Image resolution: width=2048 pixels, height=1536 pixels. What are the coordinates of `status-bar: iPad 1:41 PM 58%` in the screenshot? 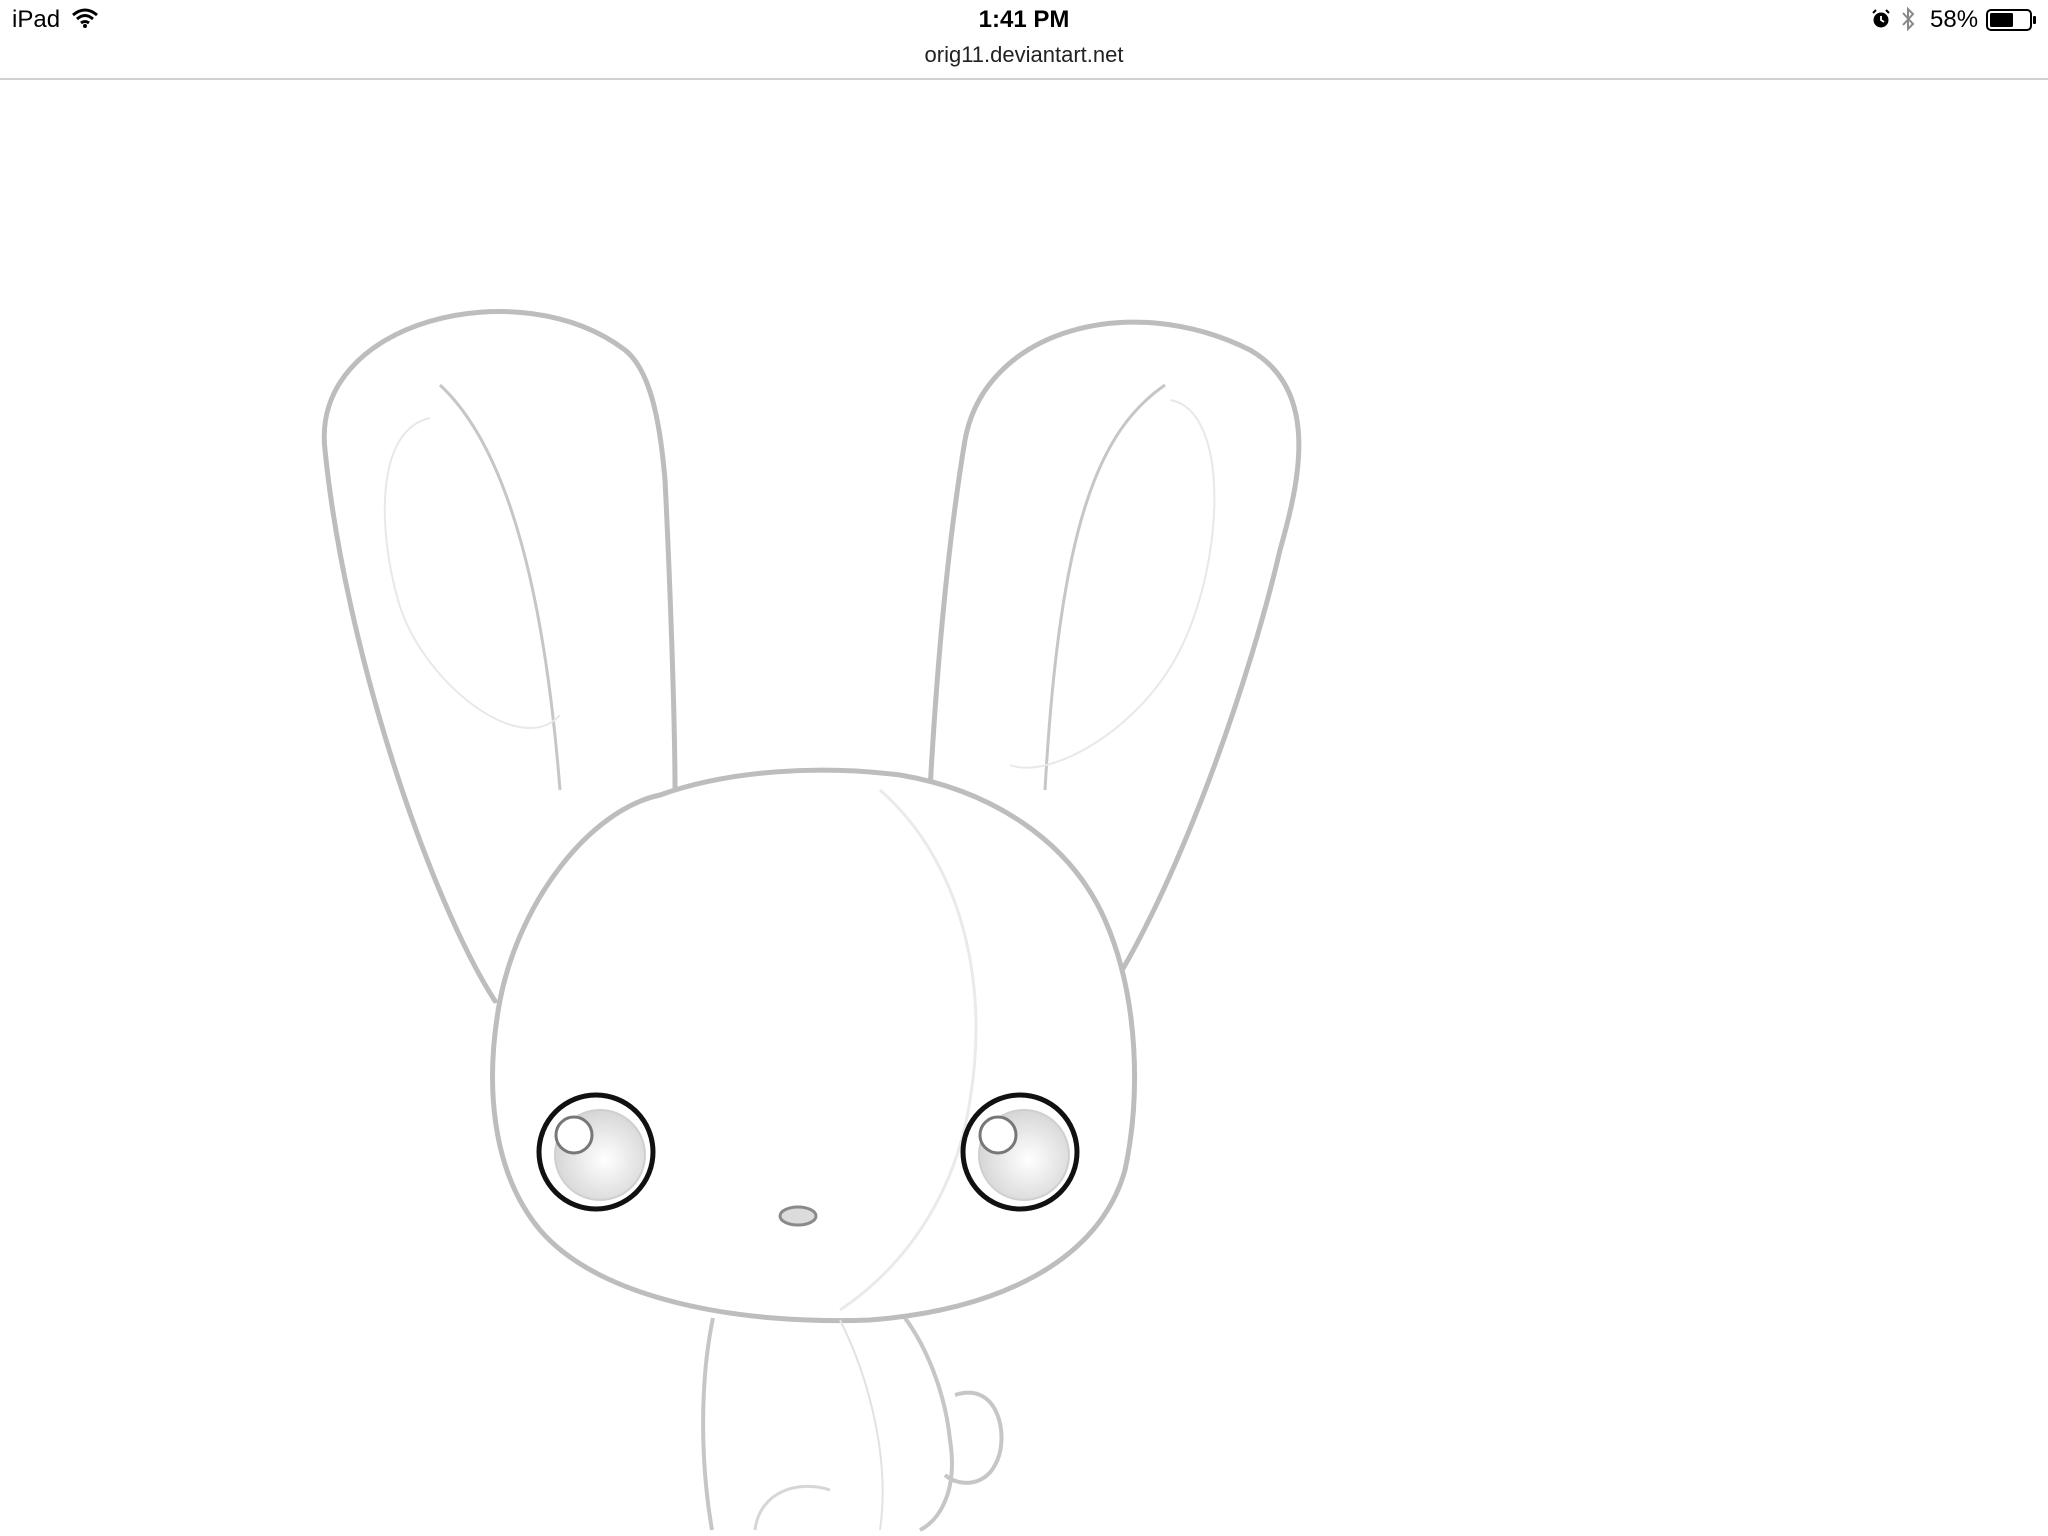 It's located at (1024, 20).